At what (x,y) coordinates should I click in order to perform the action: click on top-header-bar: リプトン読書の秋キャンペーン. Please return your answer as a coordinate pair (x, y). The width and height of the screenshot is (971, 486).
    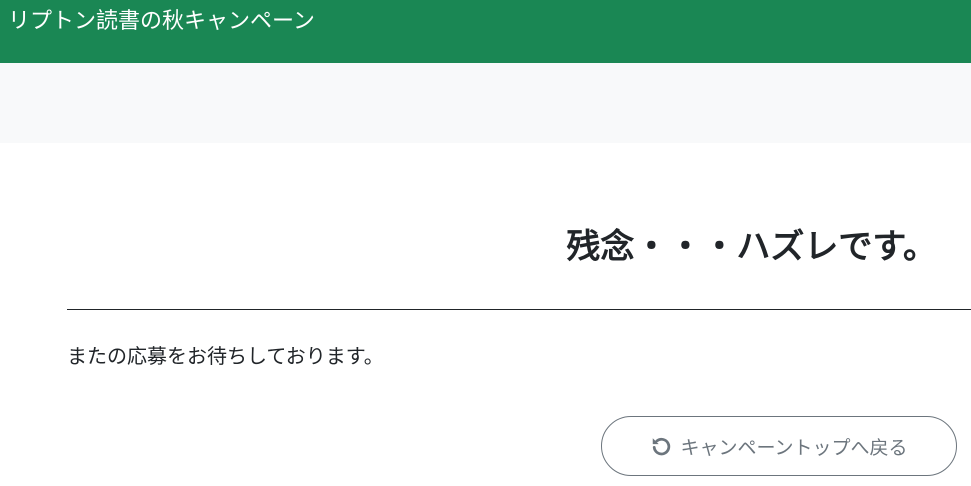
    Looking at the image, I should click on (485, 31).